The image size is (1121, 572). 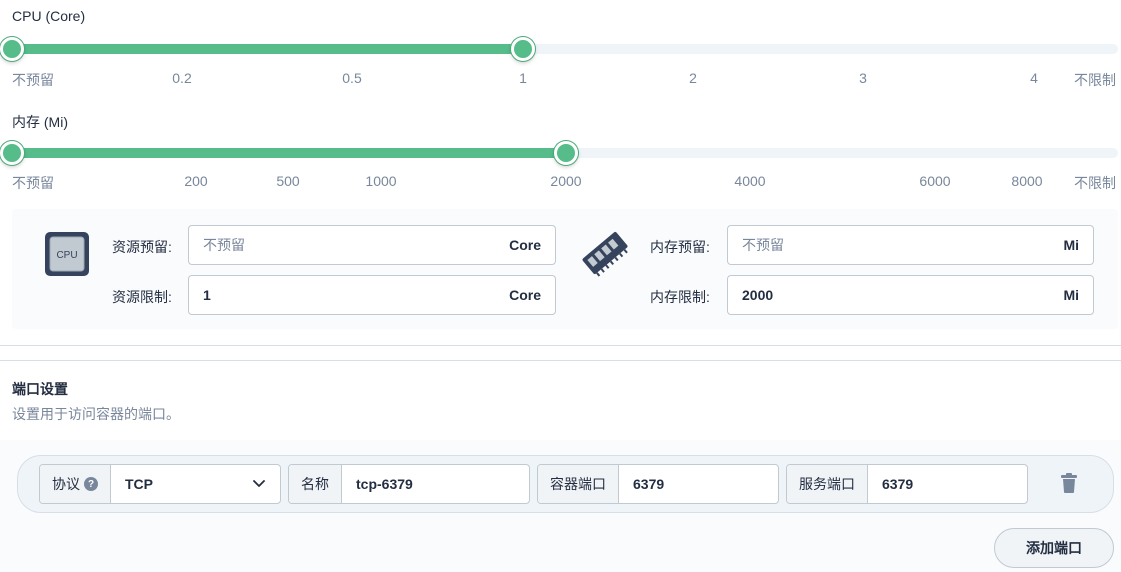 What do you see at coordinates (224, 245) in the screenshot?
I see `cpu-request-placeholder: 不预留` at bounding box center [224, 245].